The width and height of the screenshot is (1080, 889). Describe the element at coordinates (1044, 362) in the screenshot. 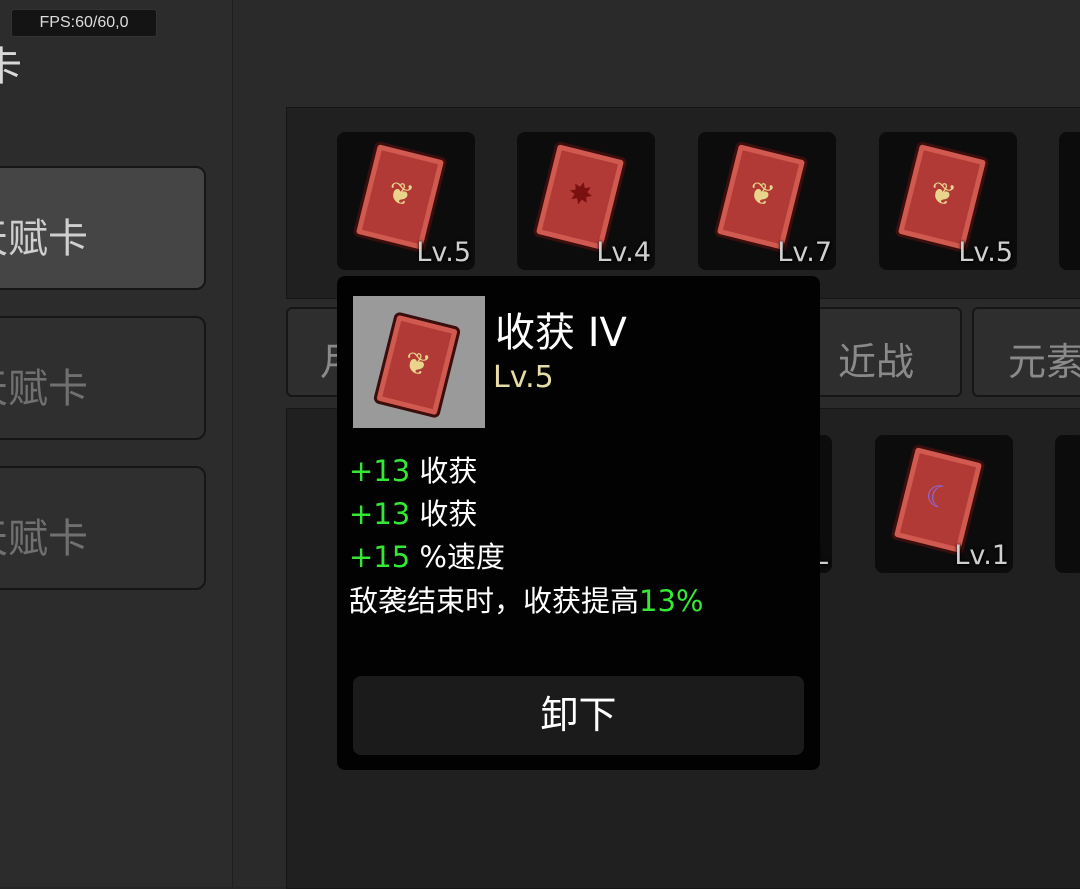

I see `tab-label: 元素` at that location.